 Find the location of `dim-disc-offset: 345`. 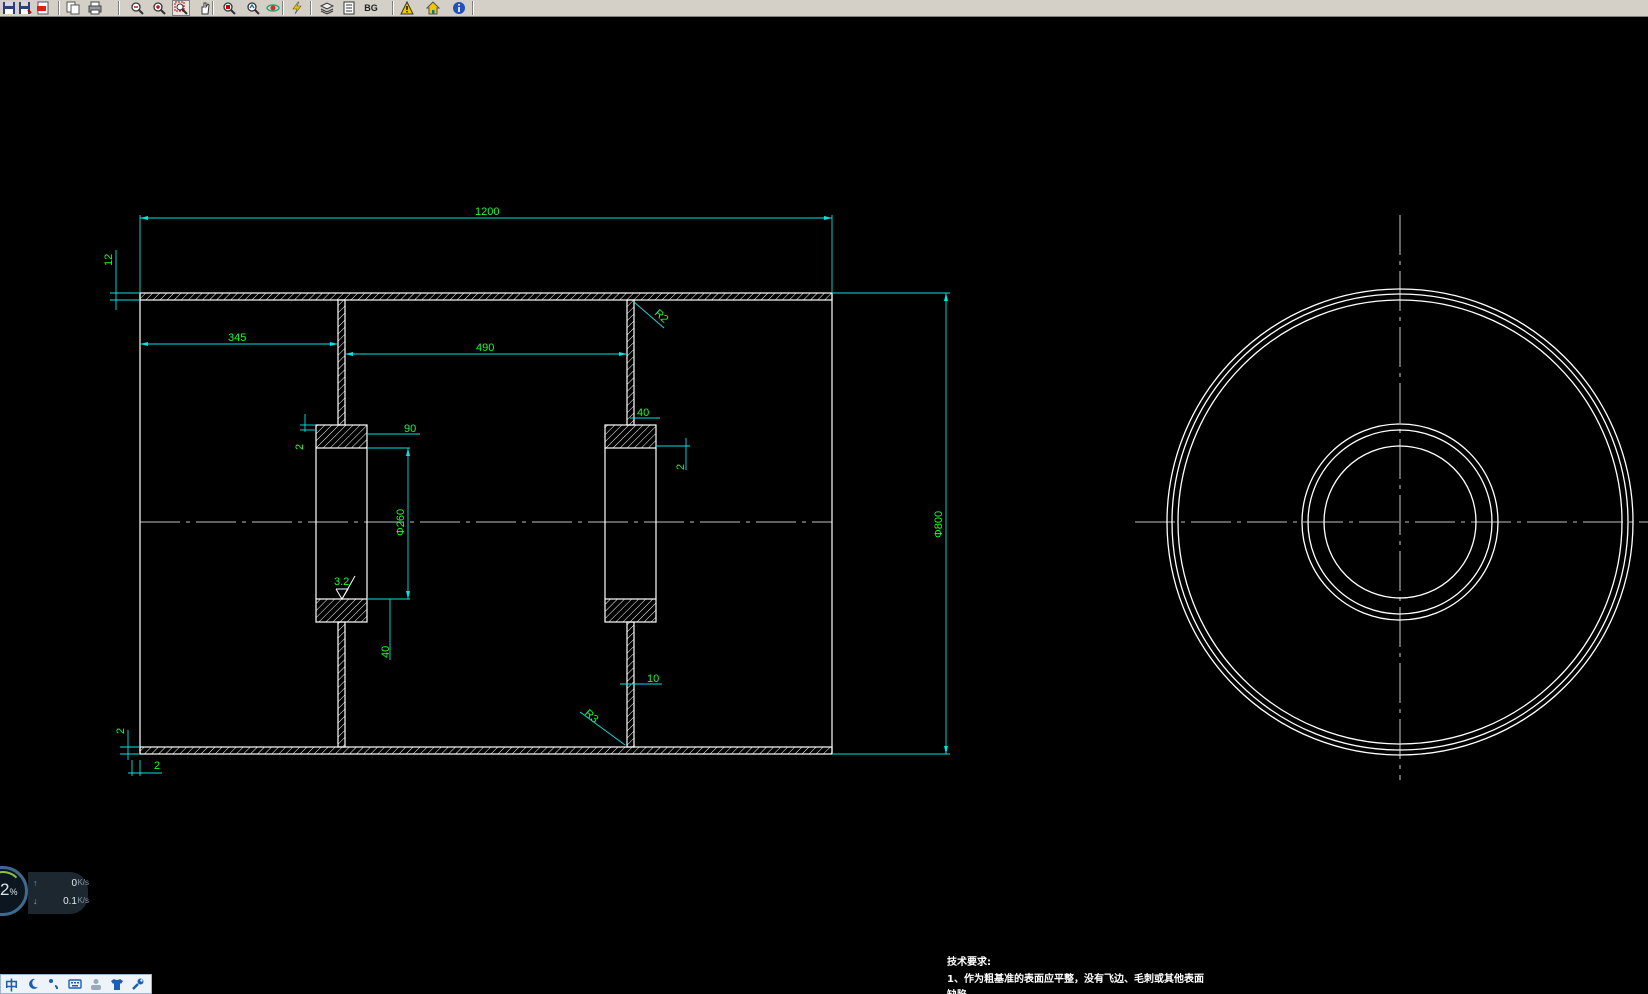

dim-disc-offset: 345 is located at coordinates (237, 338).